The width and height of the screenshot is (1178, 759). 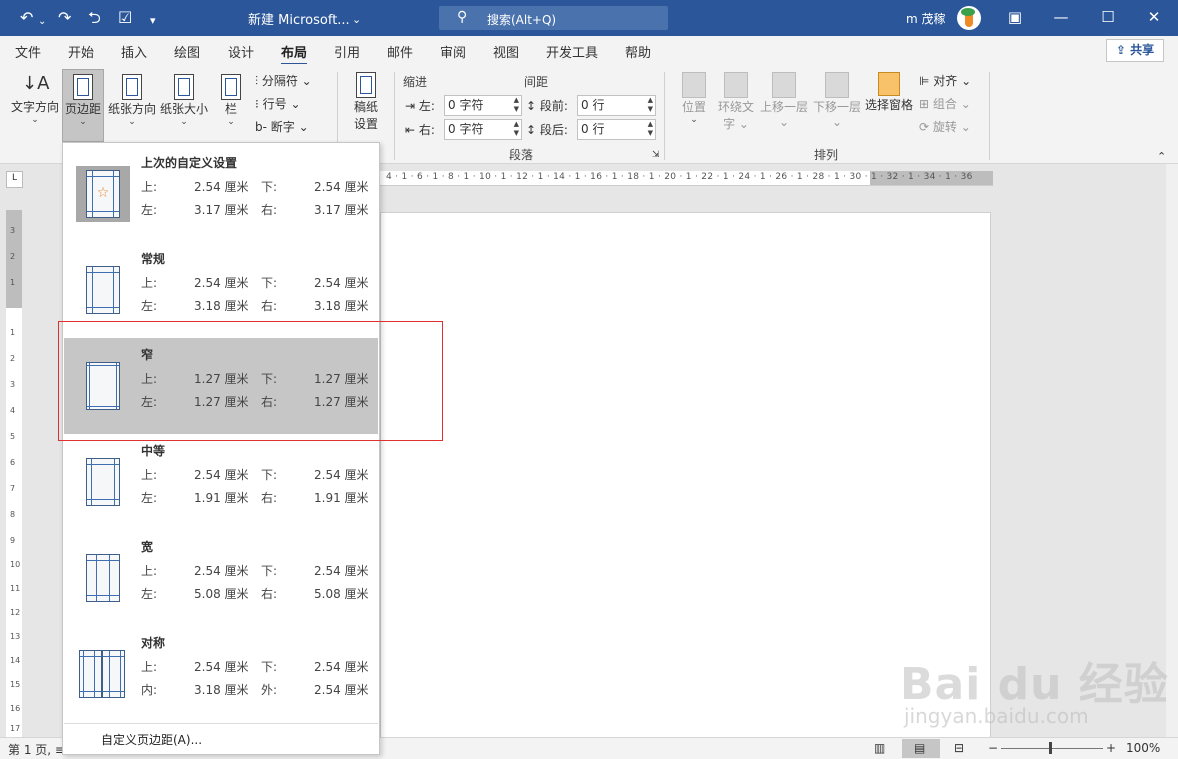 What do you see at coordinates (969, 18) in the screenshot?
I see `avatar` at bounding box center [969, 18].